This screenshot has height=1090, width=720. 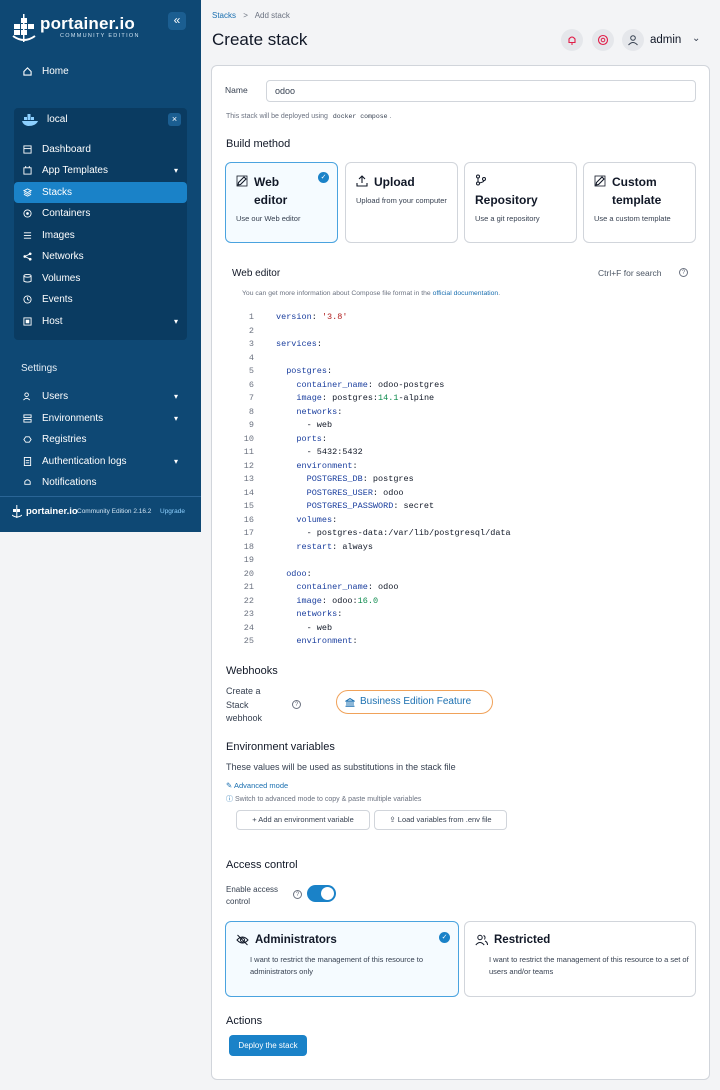 I want to click on code-line: 9 - web, so click(x=463, y=426).